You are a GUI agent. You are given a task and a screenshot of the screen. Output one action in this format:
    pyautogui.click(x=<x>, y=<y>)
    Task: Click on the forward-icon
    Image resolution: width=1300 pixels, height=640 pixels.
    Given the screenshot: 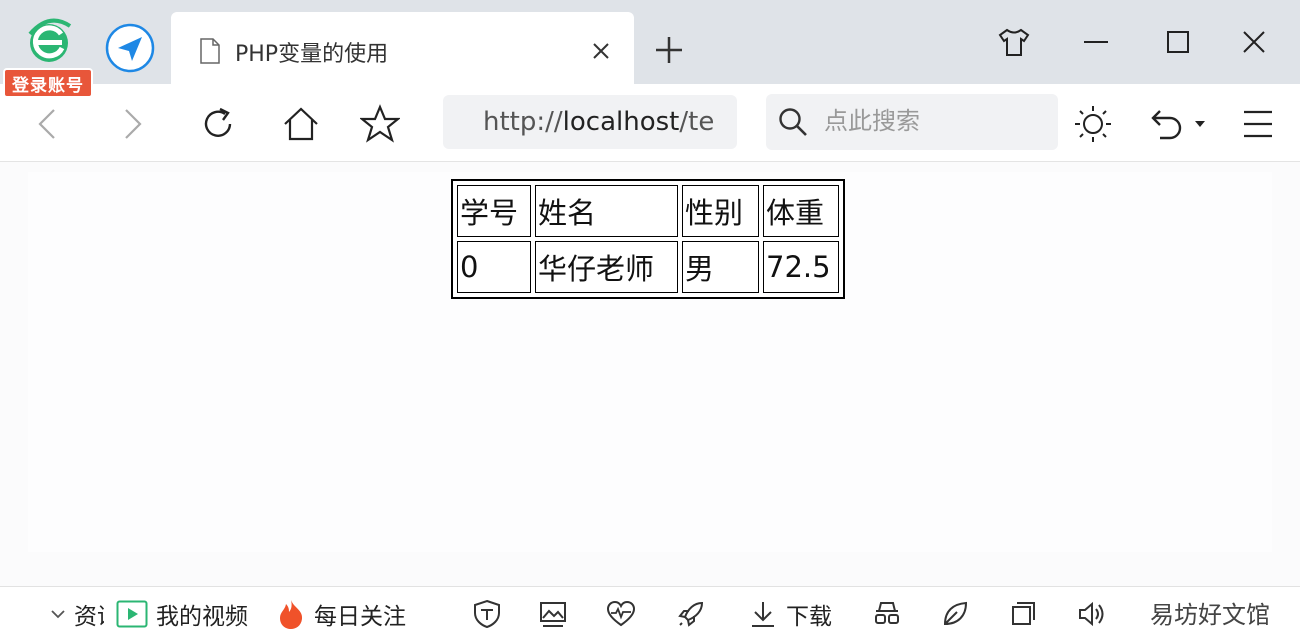 What is the action you would take?
    pyautogui.click(x=132, y=124)
    